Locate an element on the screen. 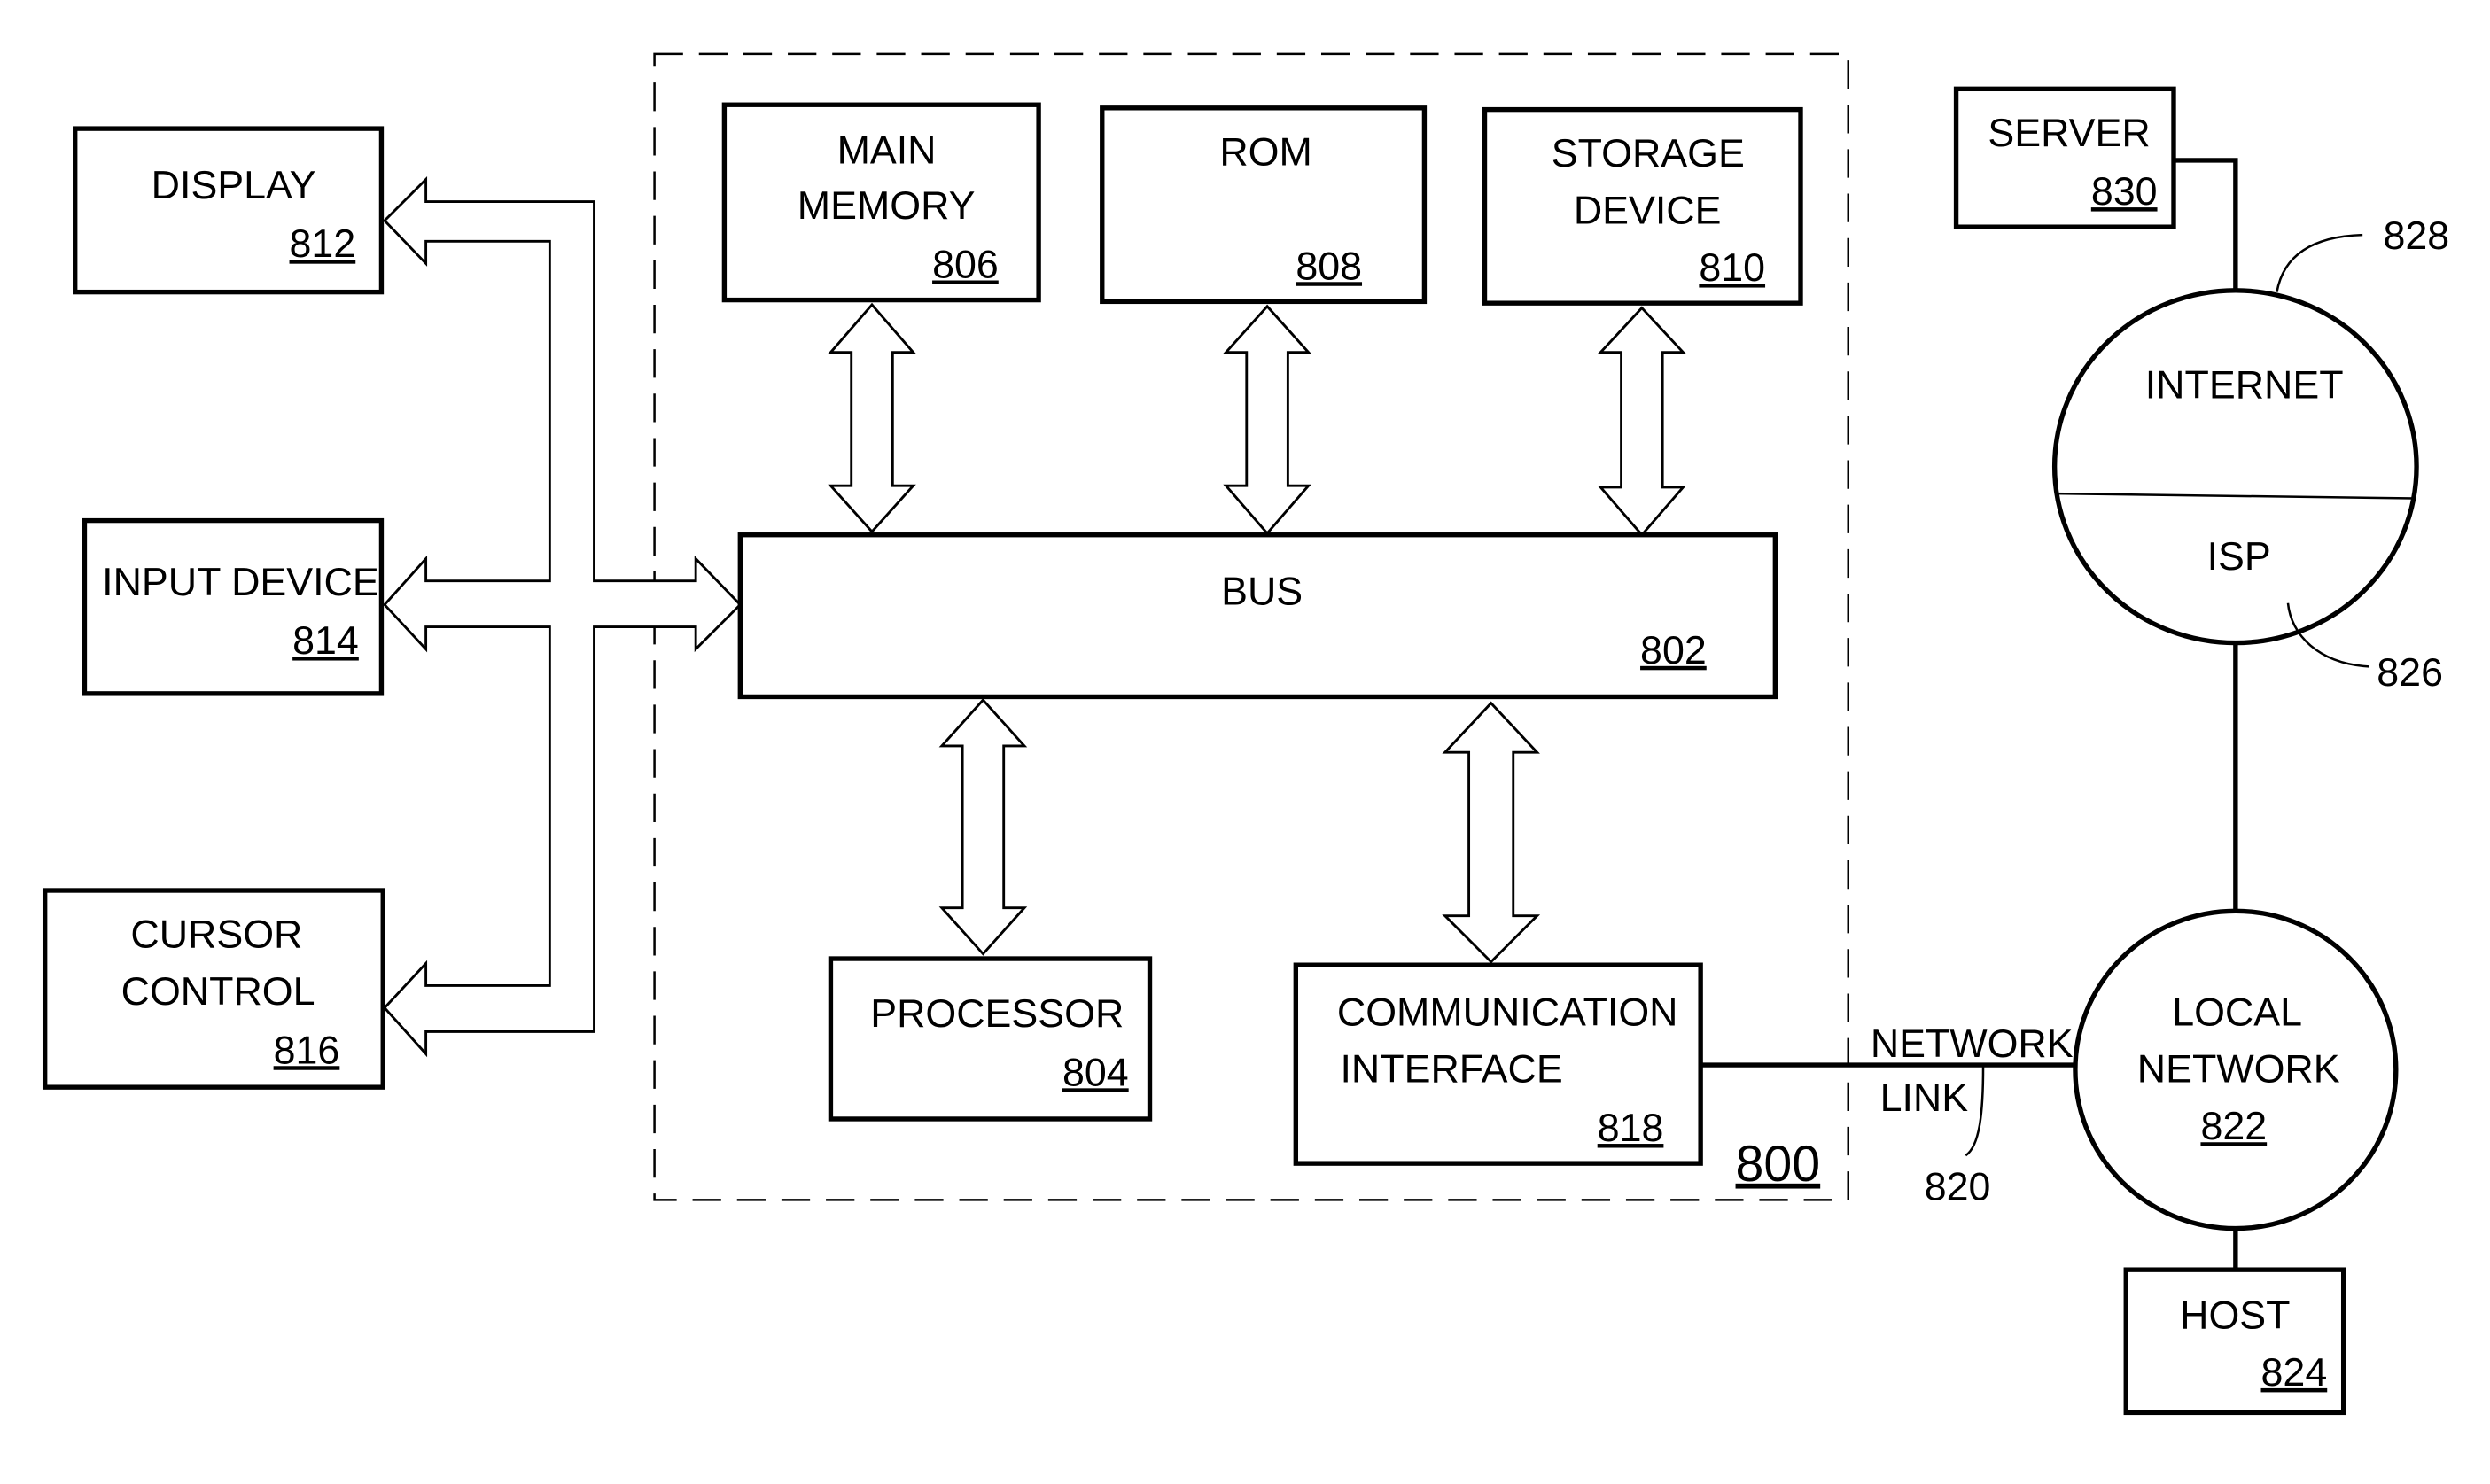 The height and width of the screenshot is (1484, 2490). bus-ref: 802 is located at coordinates (1673, 650).